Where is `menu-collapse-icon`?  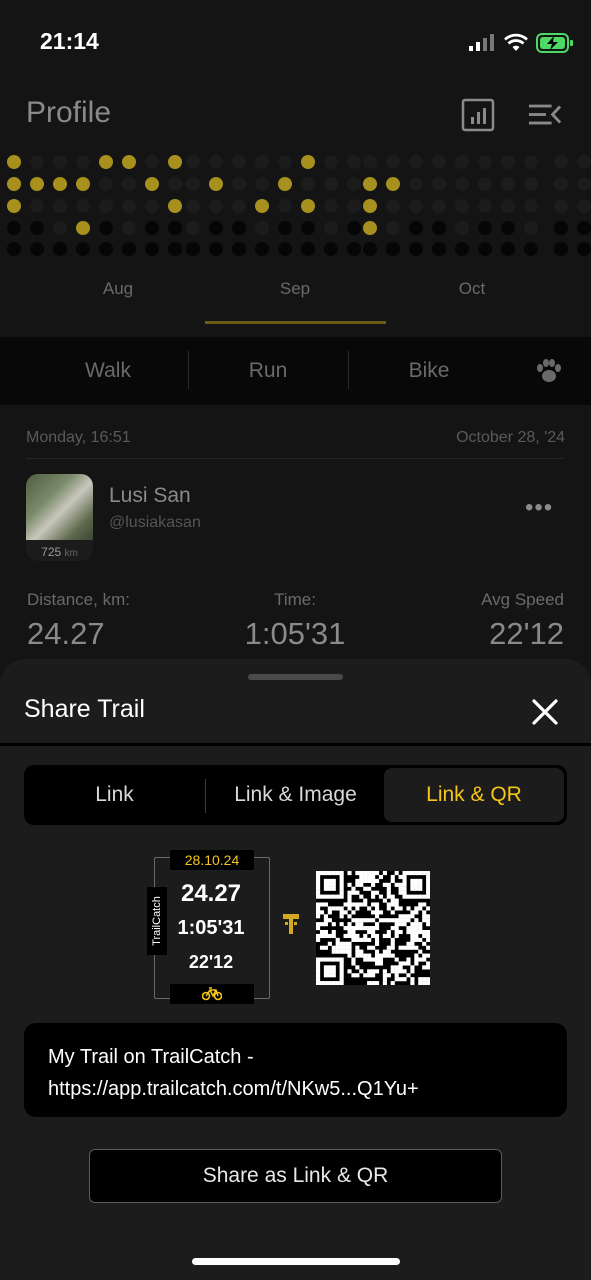 menu-collapse-icon is located at coordinates (545, 115).